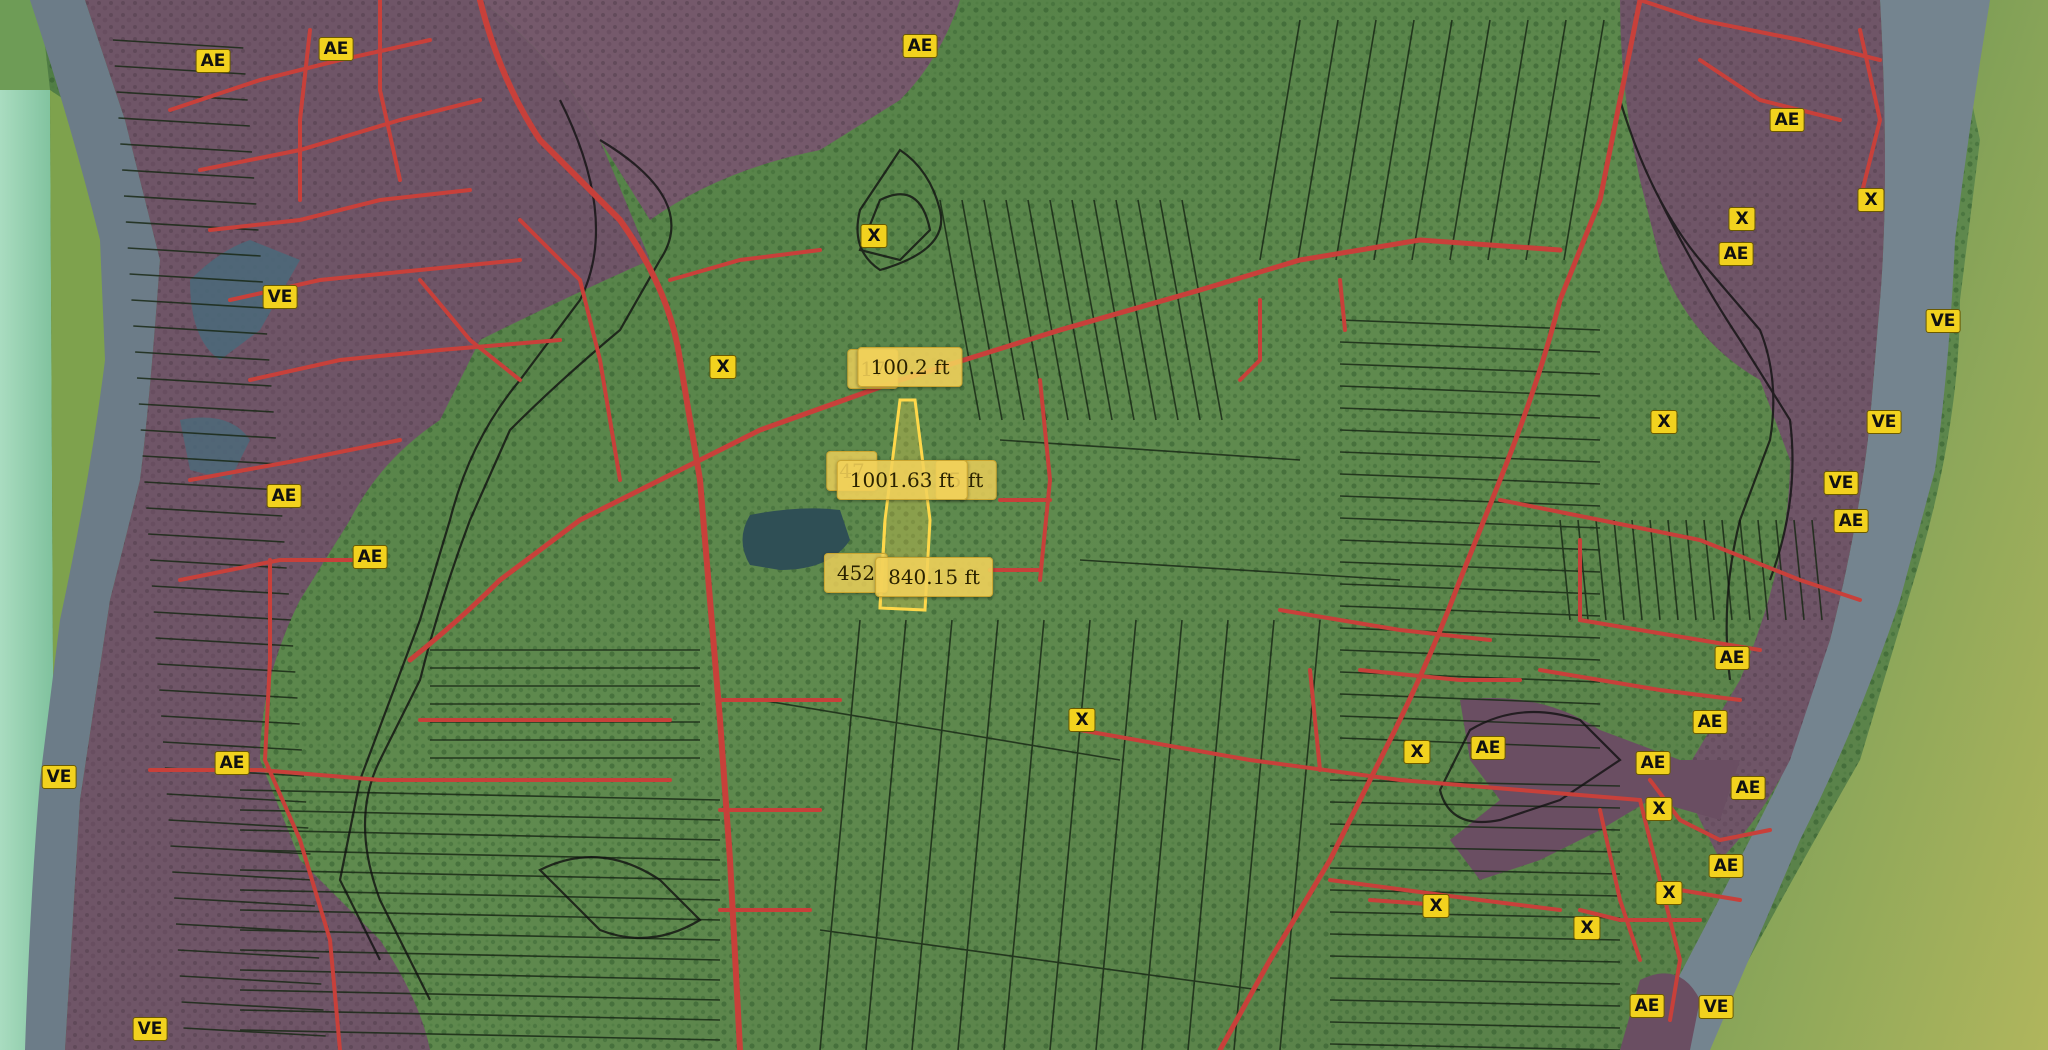 This screenshot has height=1050, width=2048. Describe the element at coordinates (1082, 720) in the screenshot. I see `flood-zone-label-x-6: X` at that location.